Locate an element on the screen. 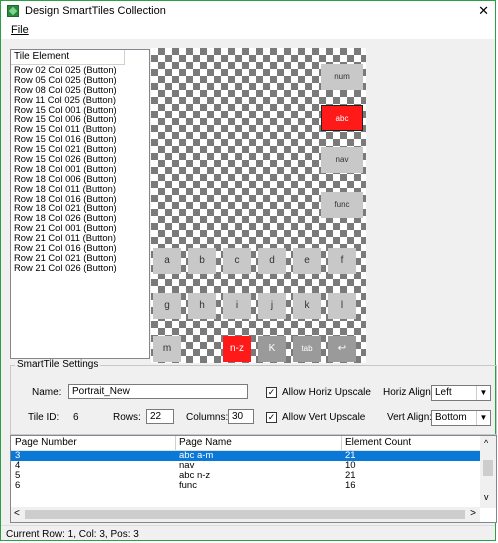 This screenshot has width=498, height=543. columns-label: Columns: is located at coordinates (207, 417).